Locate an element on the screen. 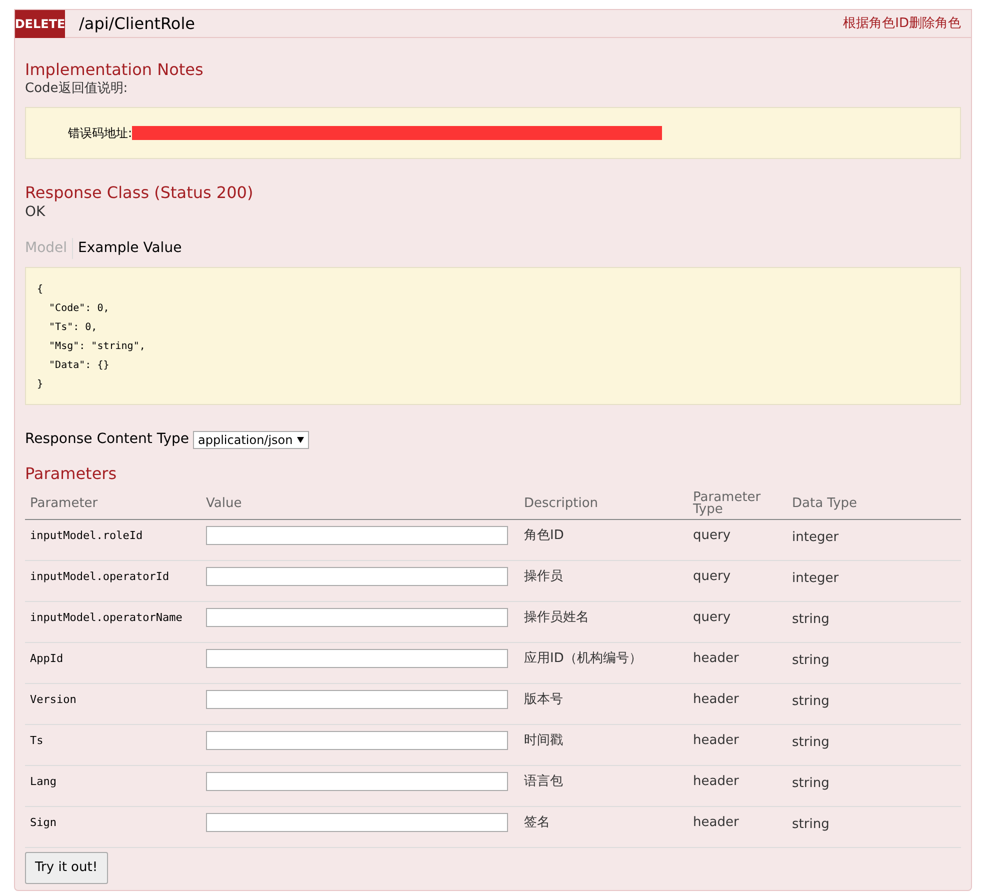 The width and height of the screenshot is (982, 895). caret-icon is located at coordinates (300, 439).